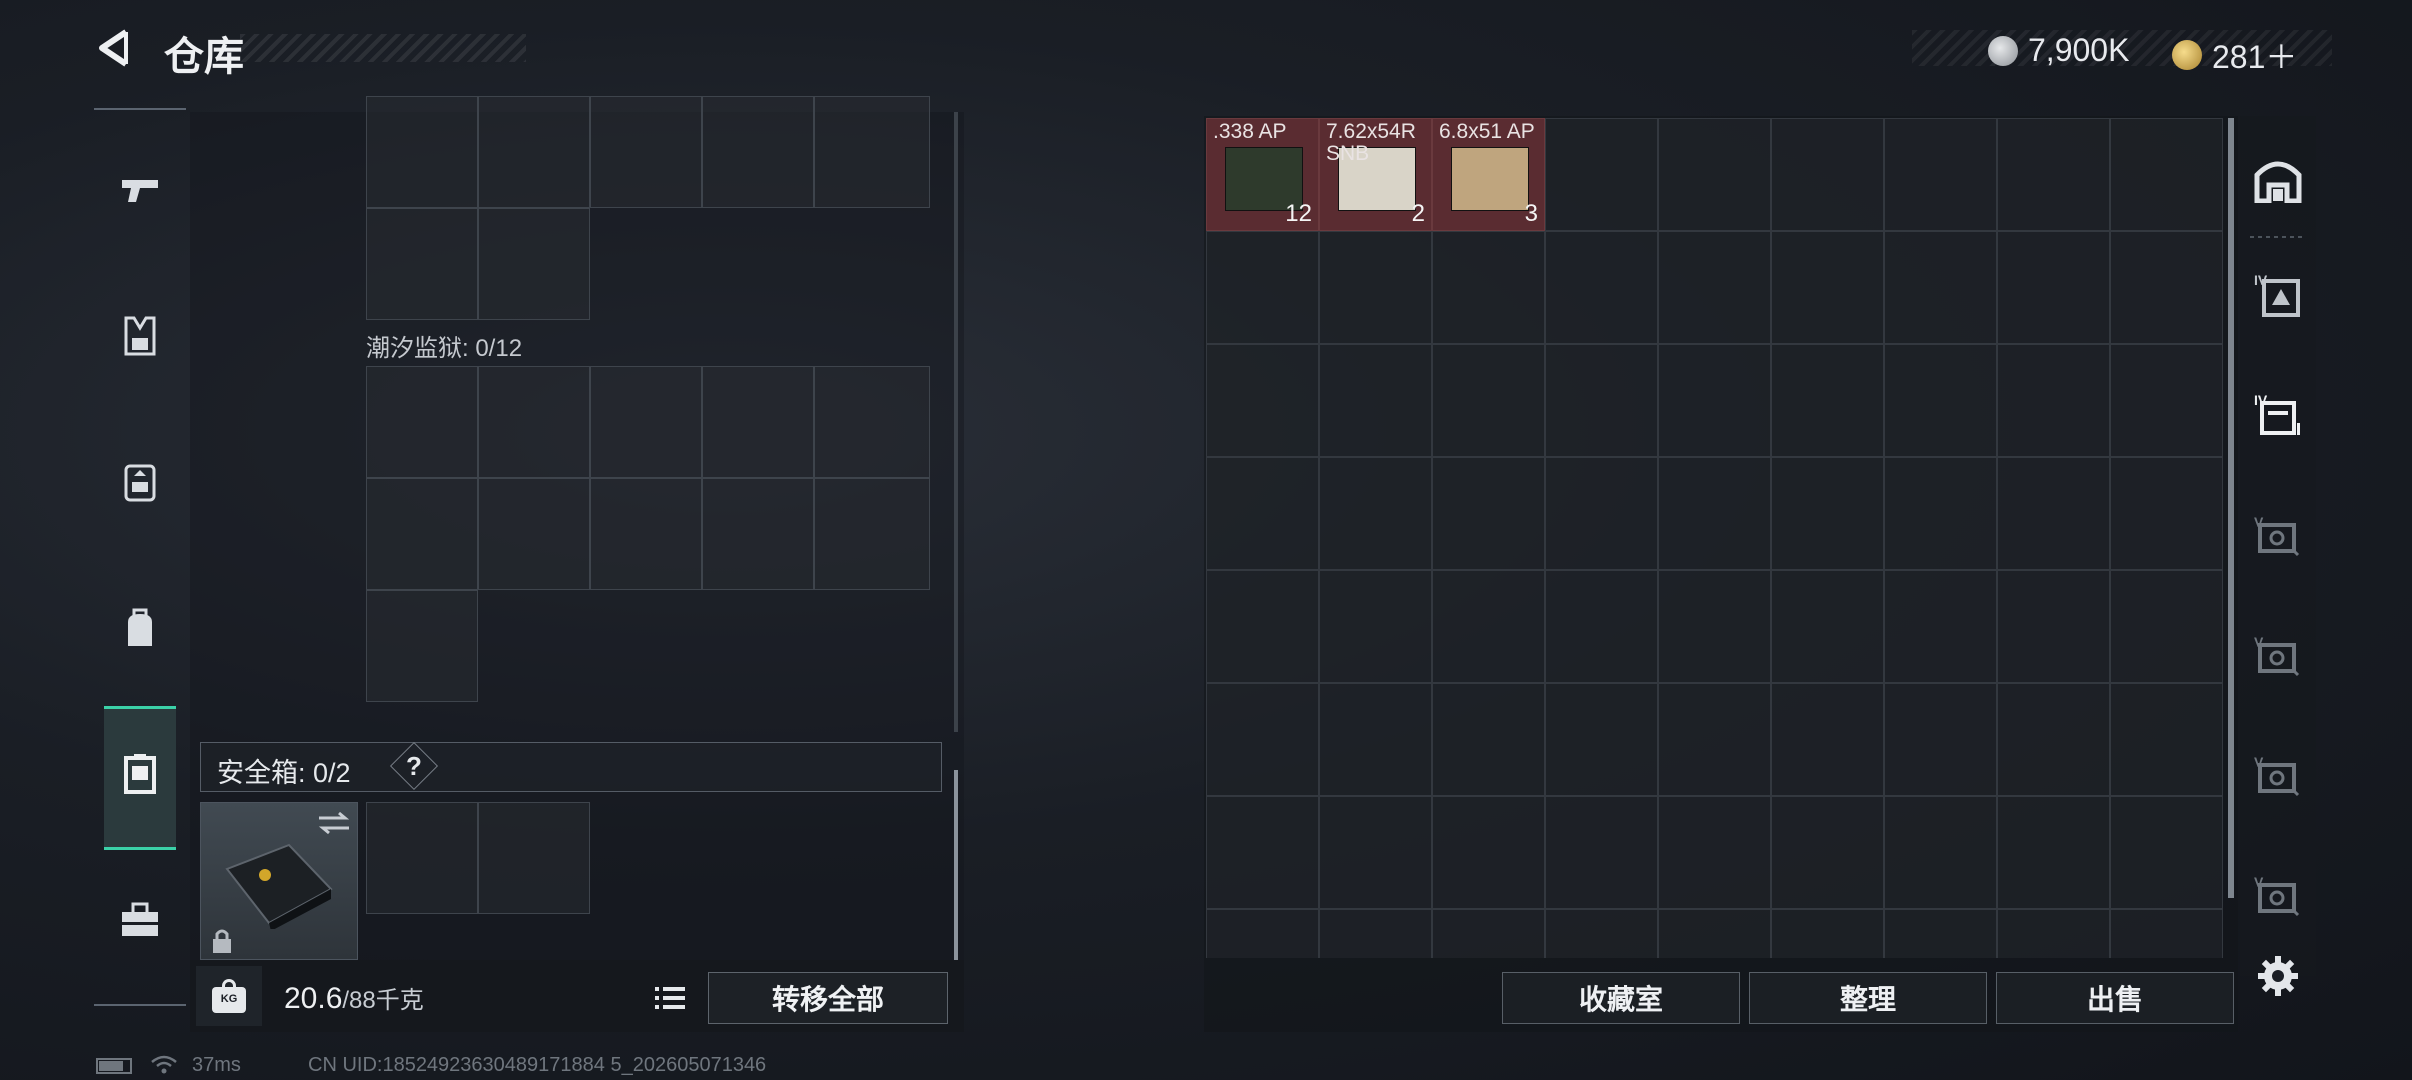  I want to click on backpack-slot-tab, so click(140, 628).